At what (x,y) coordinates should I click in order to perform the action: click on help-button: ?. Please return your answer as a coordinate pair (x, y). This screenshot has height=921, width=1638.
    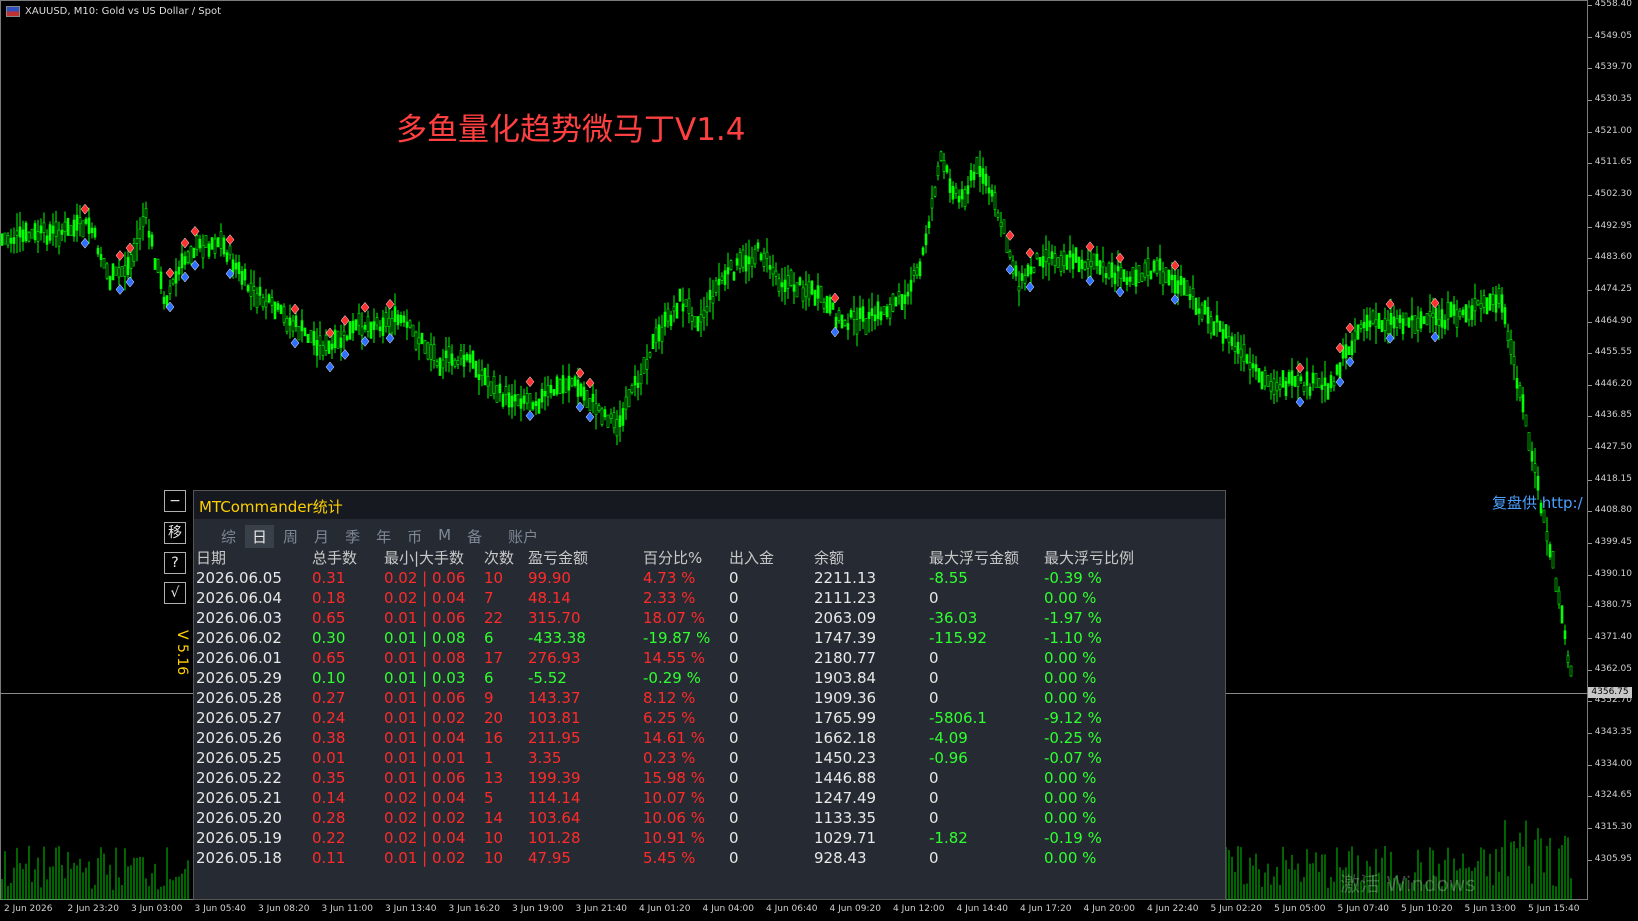
    Looking at the image, I should click on (175, 563).